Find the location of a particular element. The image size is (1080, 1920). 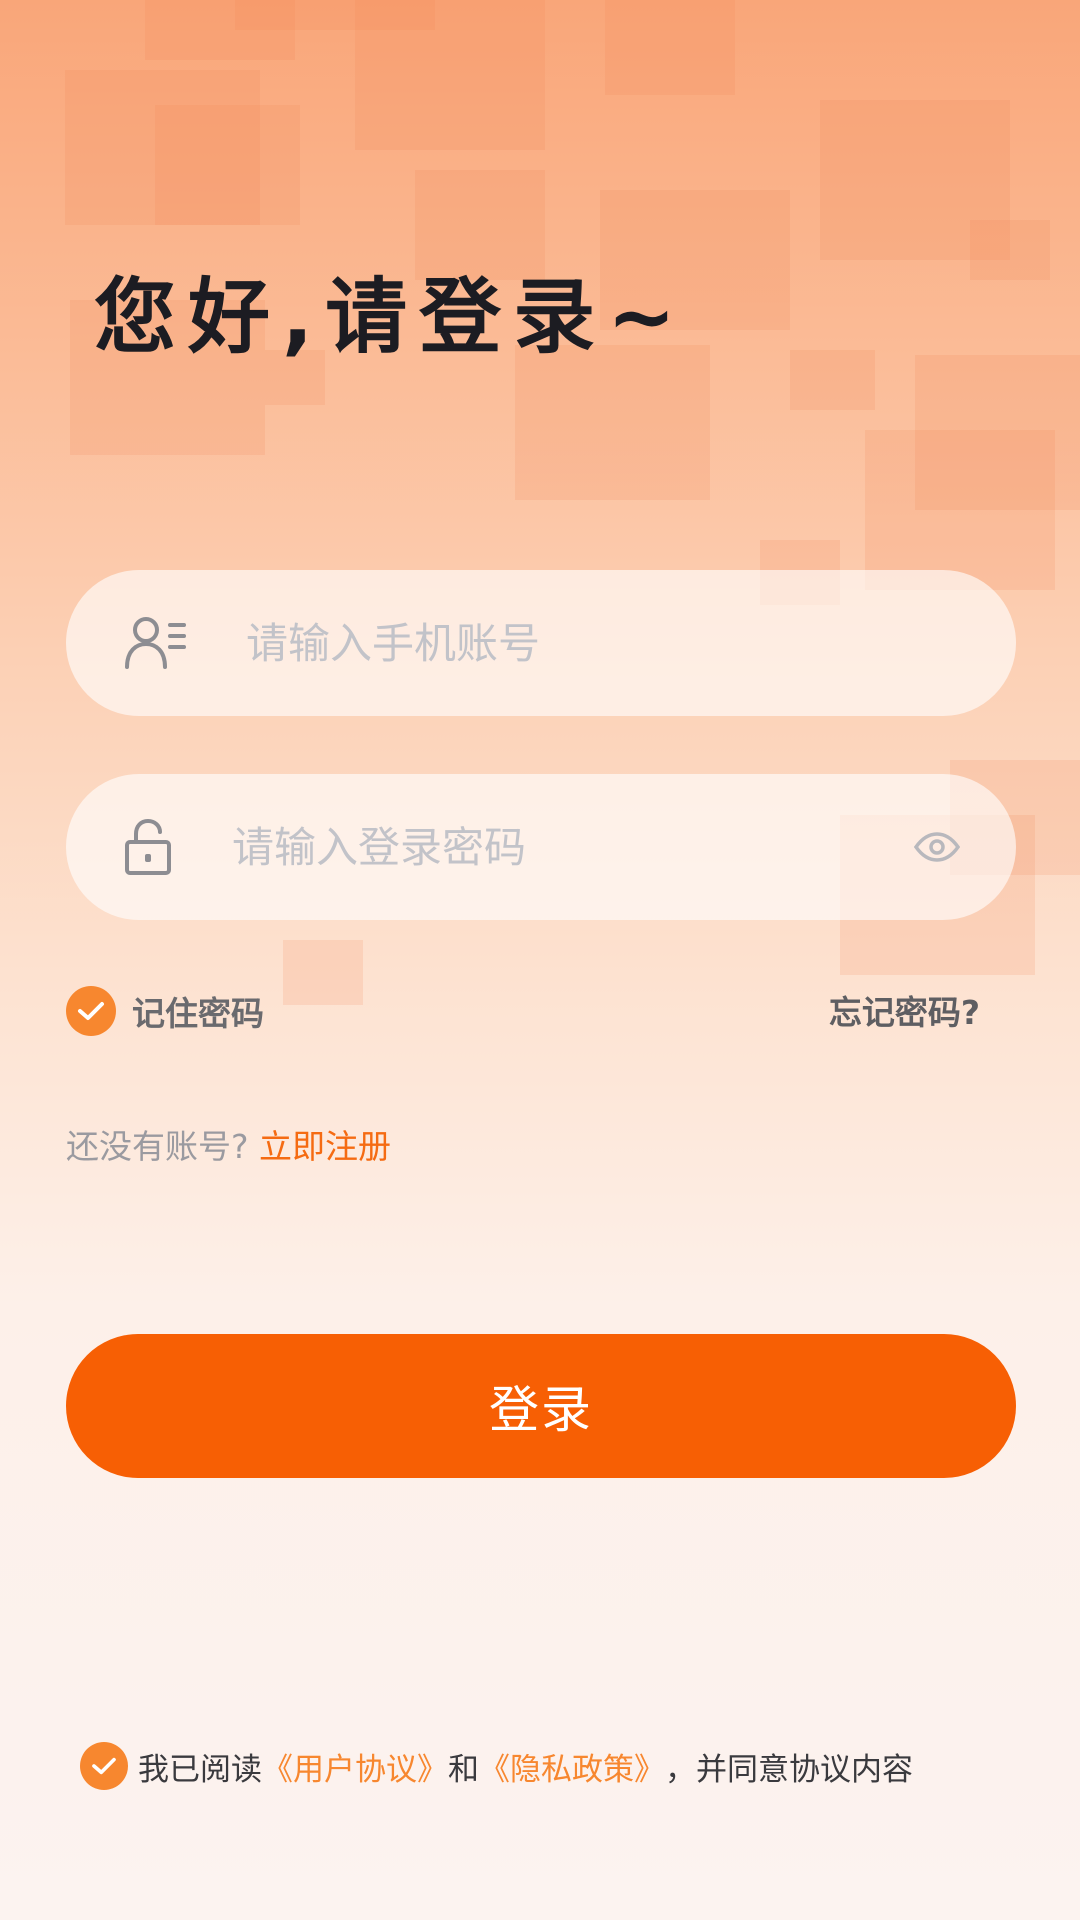

lock-icon is located at coordinates (148, 847).